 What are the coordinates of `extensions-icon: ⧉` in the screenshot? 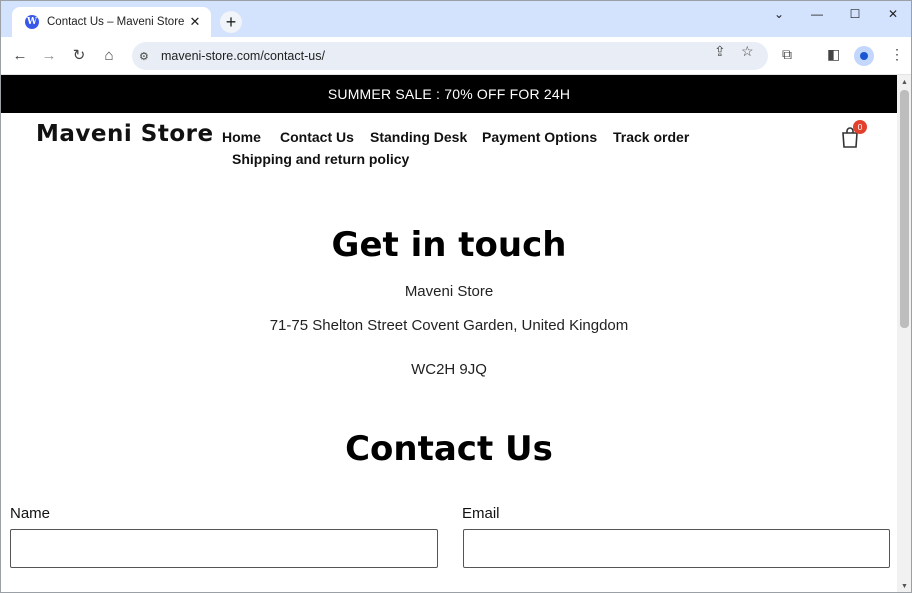 It's located at (787, 54).